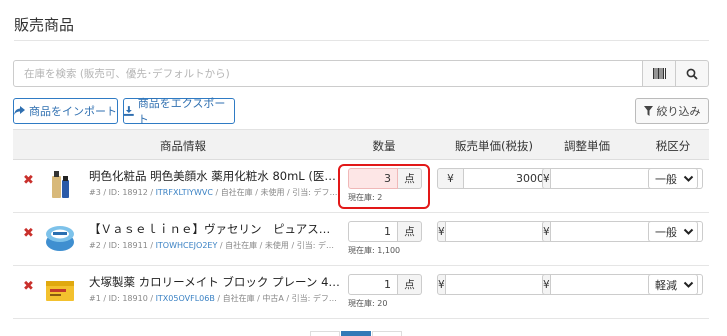  Describe the element at coordinates (325, 333) in the screenshot. I see `pagination-prev` at that location.